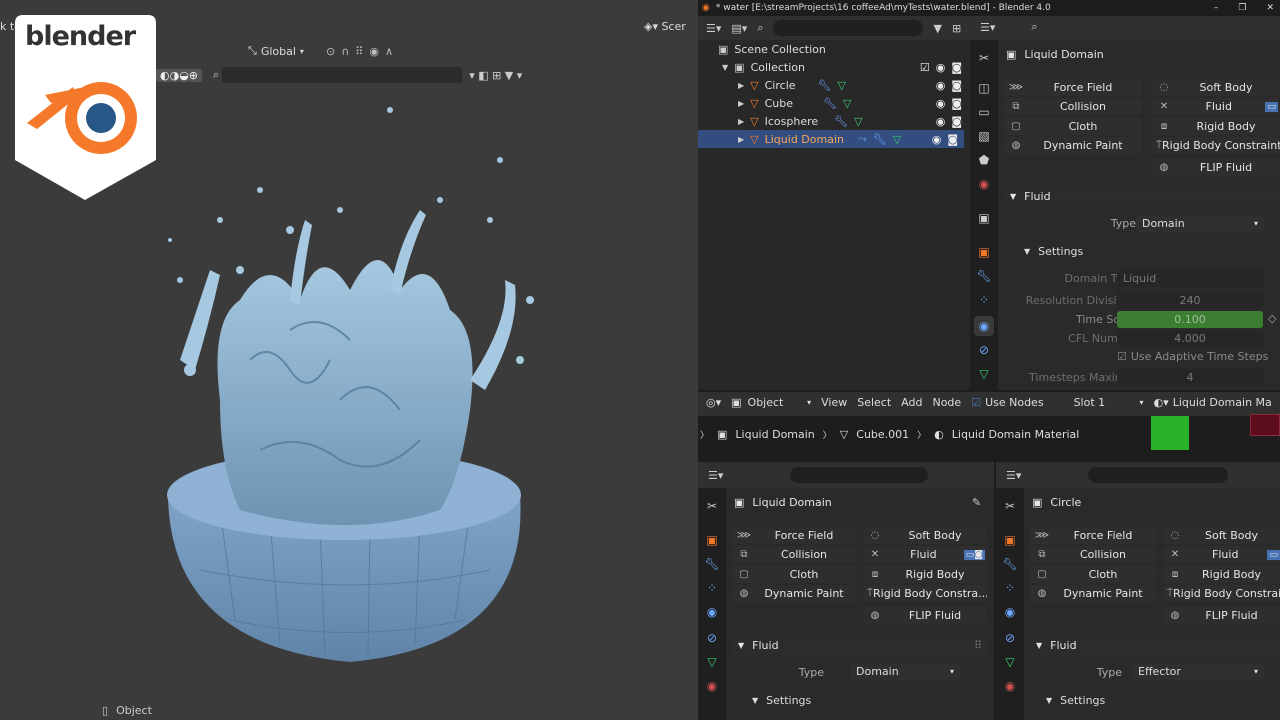 Image resolution: width=1280 pixels, height=720 pixels. I want to click on snap-tools: ⊙ ∩ ⠿ ◉ ∧, so click(359, 51).